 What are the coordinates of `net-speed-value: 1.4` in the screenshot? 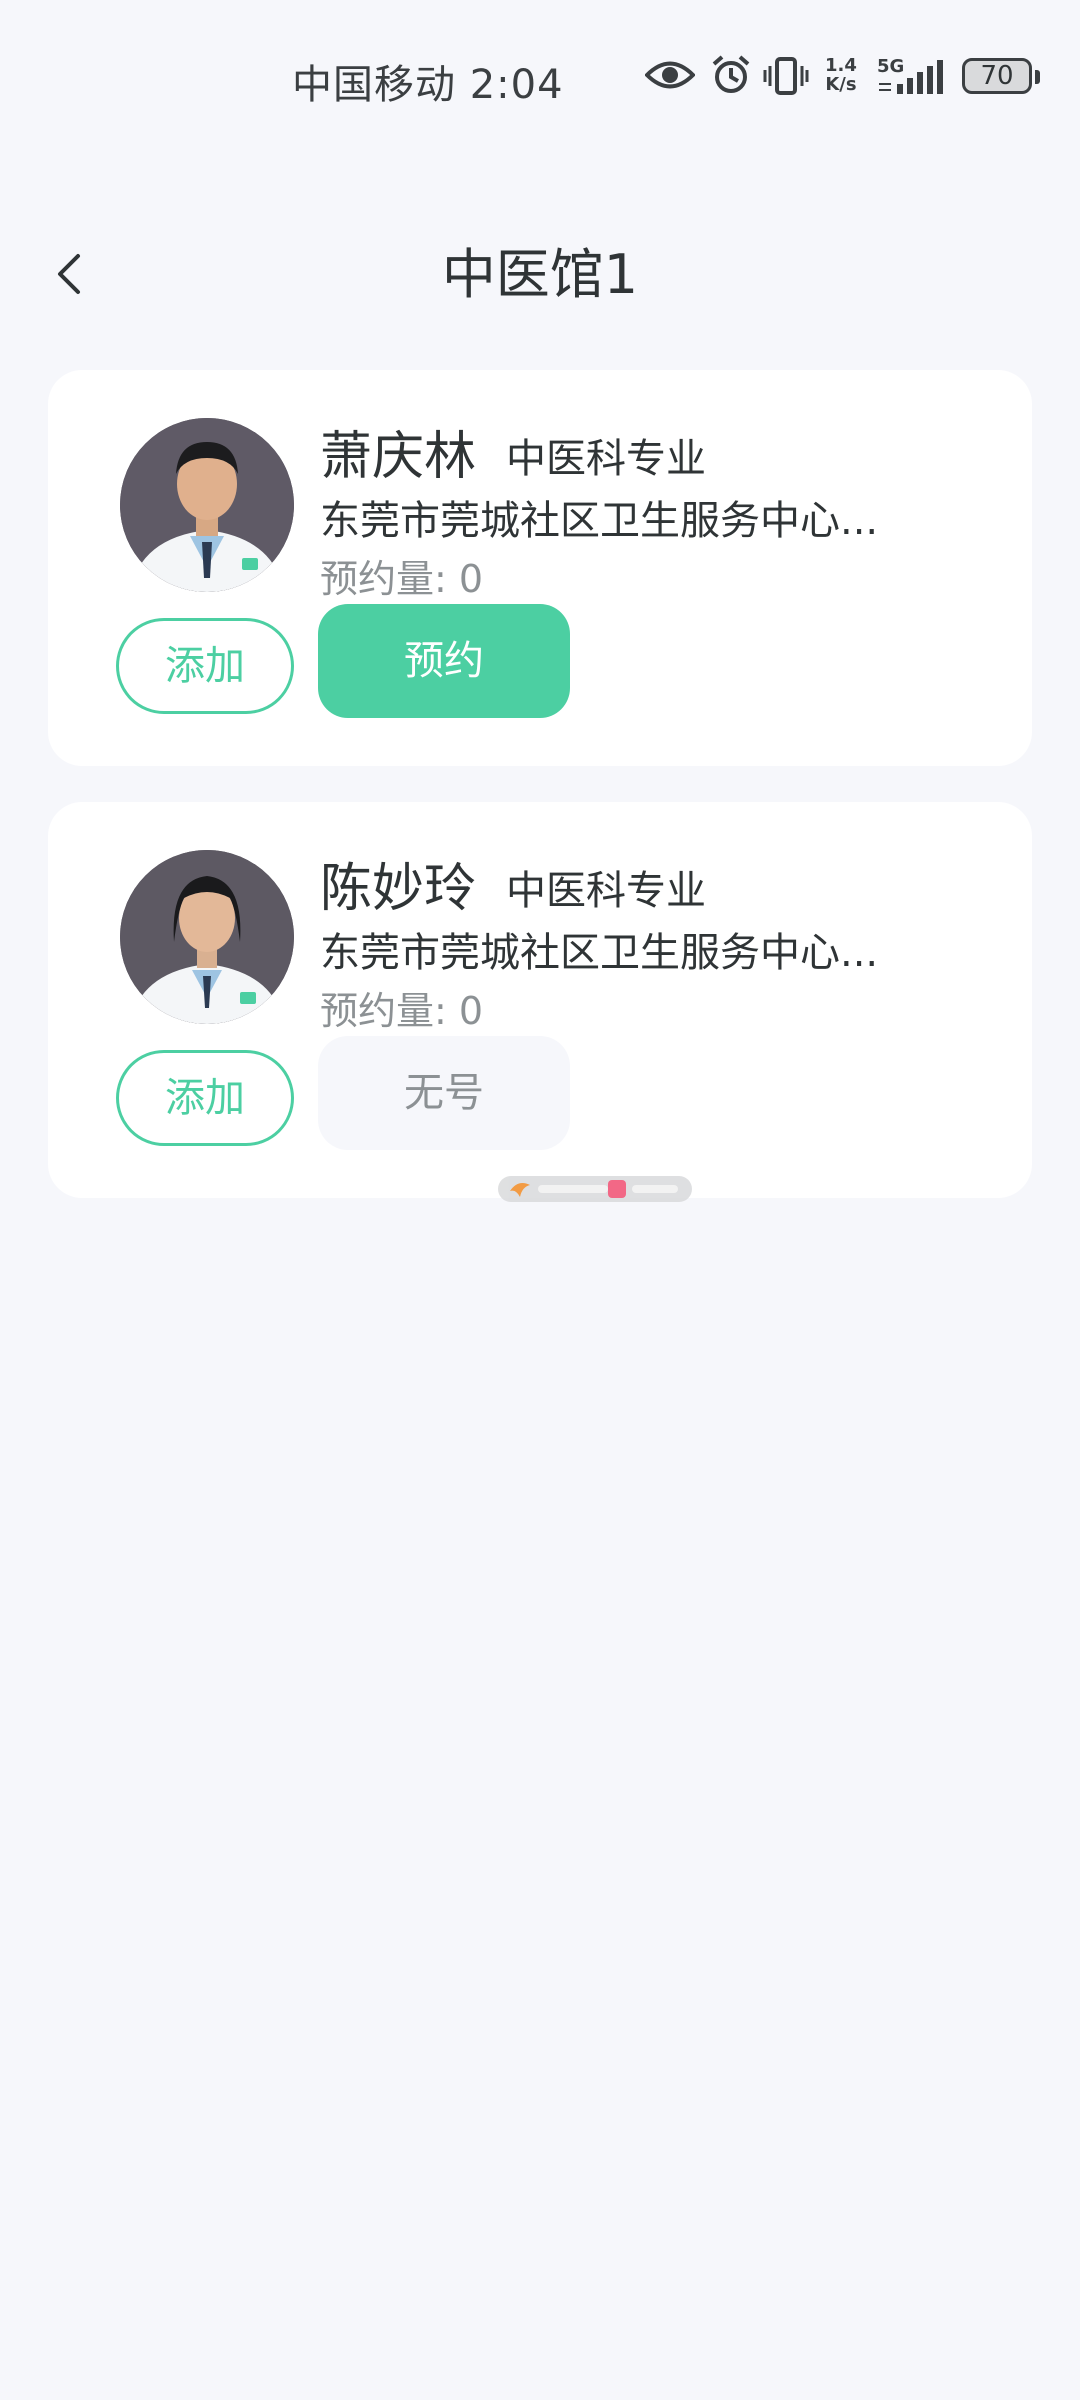 It's located at (841, 65).